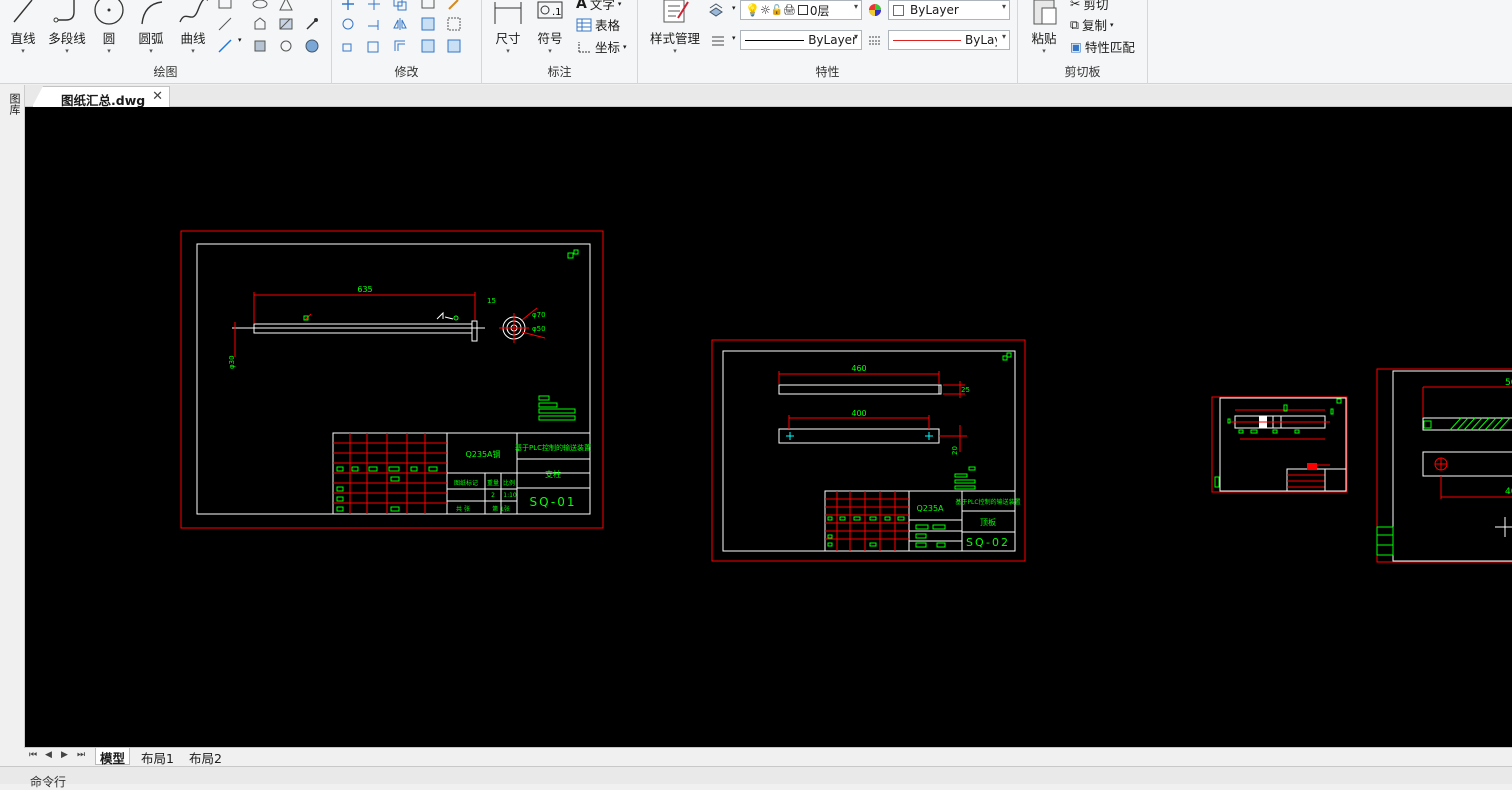 This screenshot has width=1512, height=790. I want to click on line-button: 直线 ▾, so click(23, 30).